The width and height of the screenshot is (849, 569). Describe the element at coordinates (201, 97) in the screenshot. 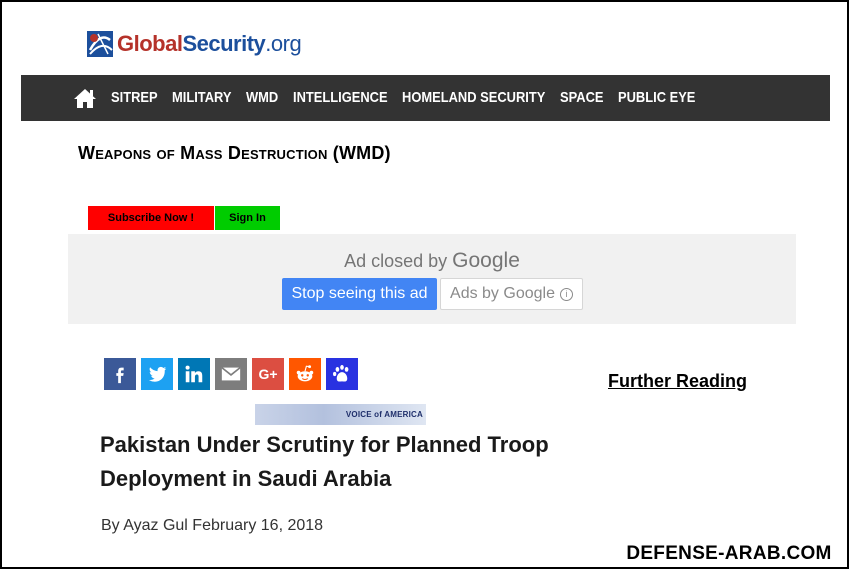

I see `nav-item-military: MILITARY` at that location.